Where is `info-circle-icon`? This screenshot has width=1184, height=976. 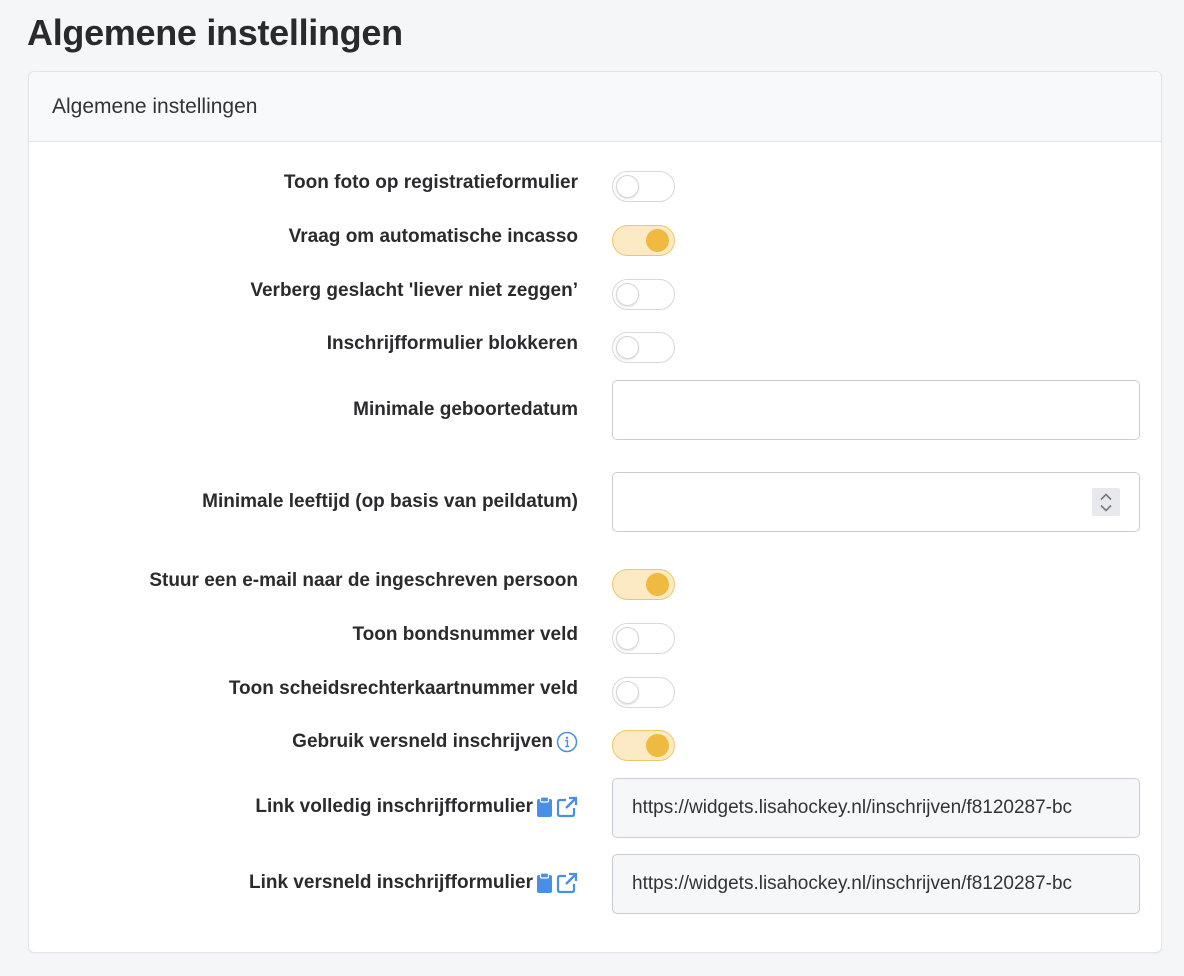
info-circle-icon is located at coordinates (567, 742).